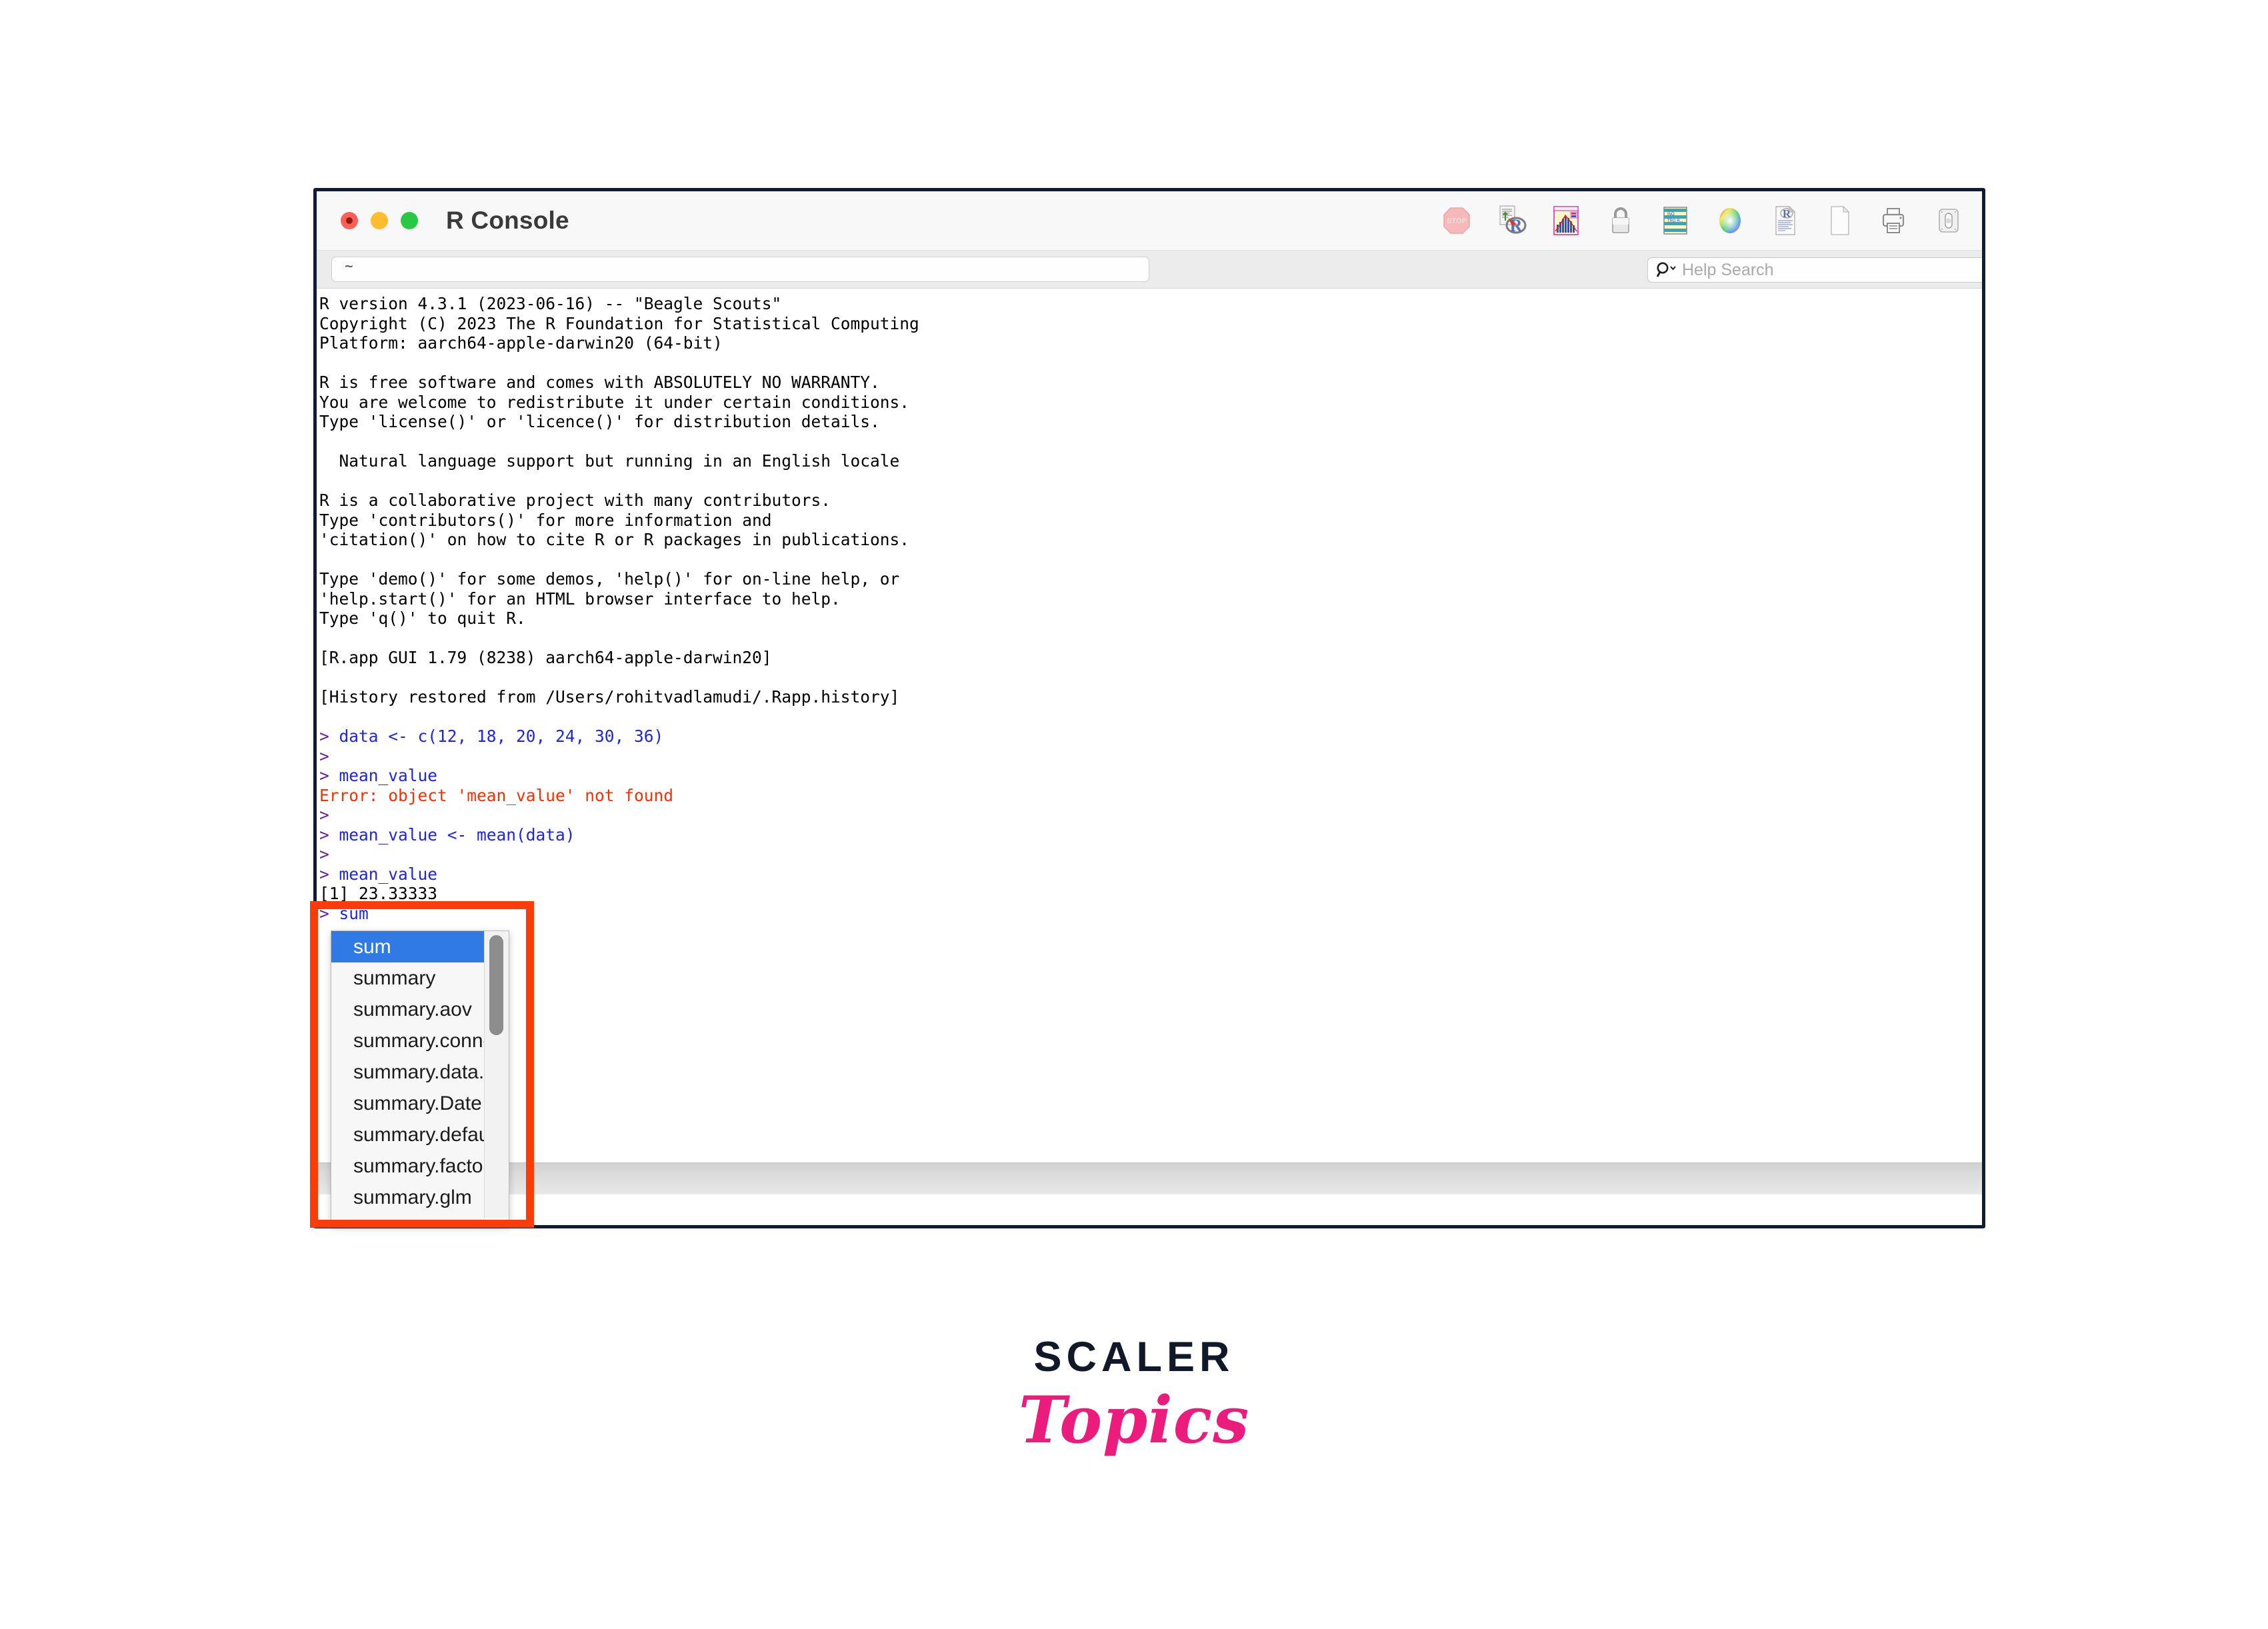  Describe the element at coordinates (1948, 220) in the screenshot. I see `toggle-switch-icon` at that location.